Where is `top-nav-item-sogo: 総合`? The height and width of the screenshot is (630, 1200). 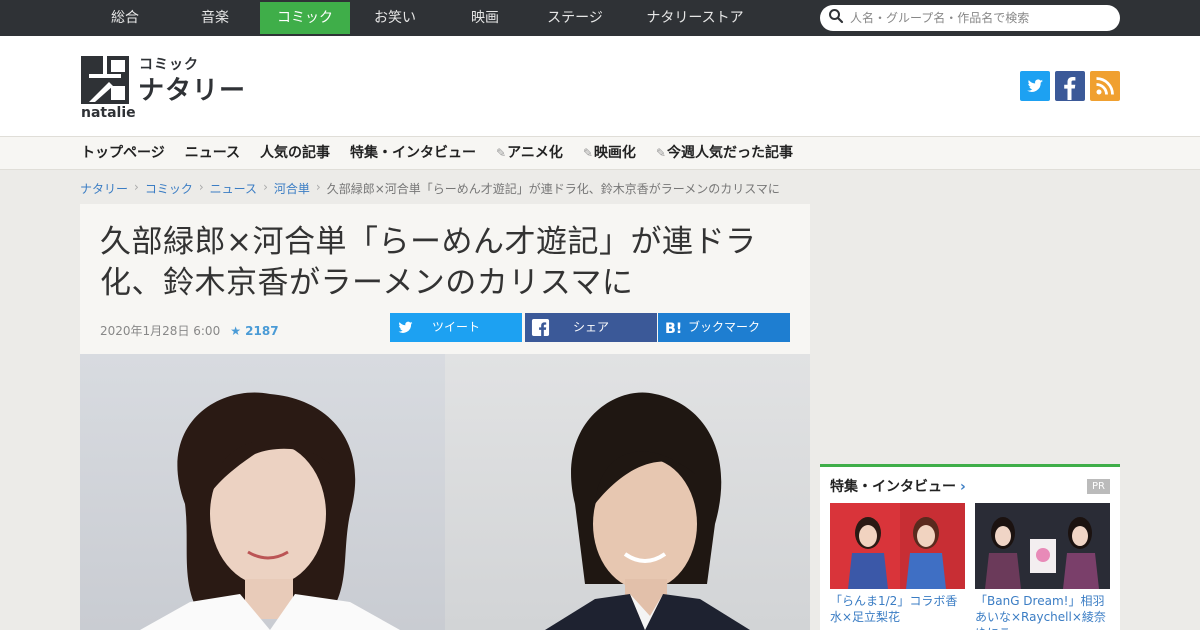 top-nav-item-sogo: 総合 is located at coordinates (125, 18).